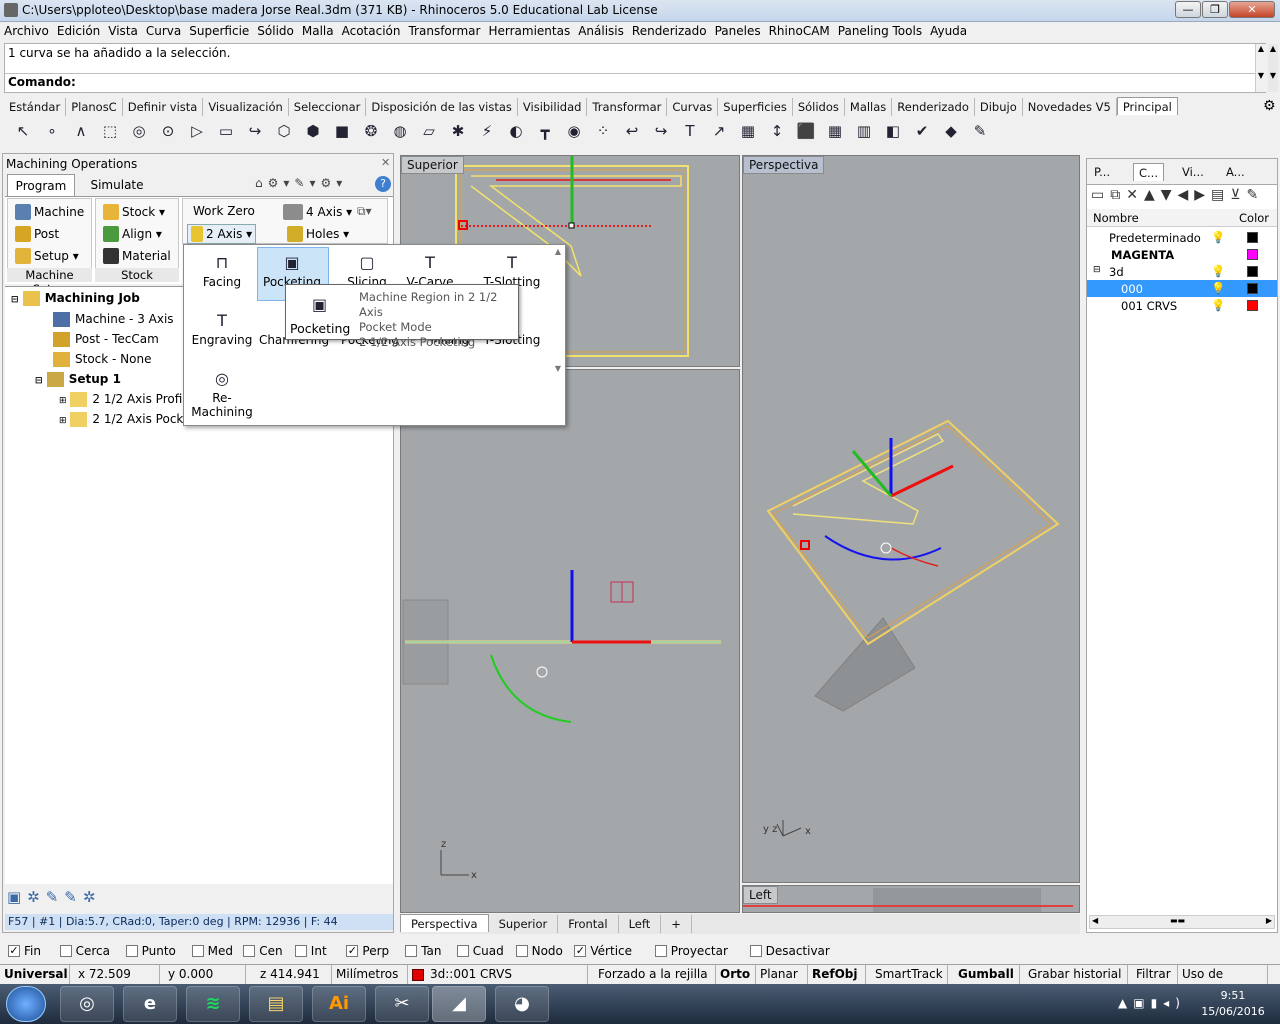 The height and width of the screenshot is (1024, 1280). I want to click on toolbar-icon-25: ▦, so click(748, 131).